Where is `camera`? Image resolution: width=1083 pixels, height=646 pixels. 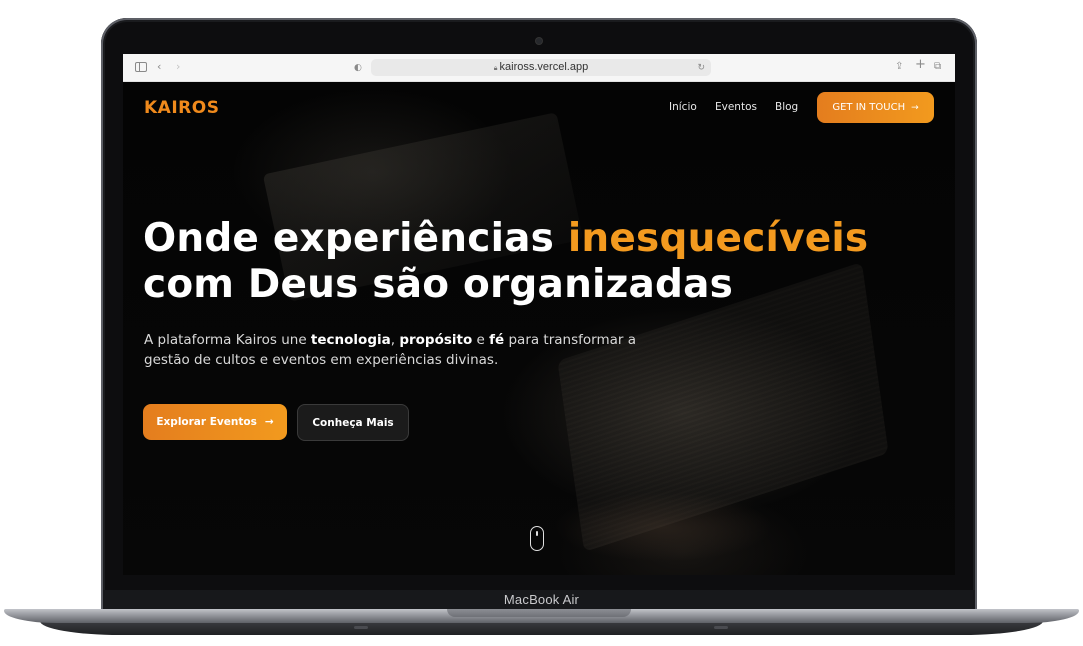
camera is located at coordinates (539, 41).